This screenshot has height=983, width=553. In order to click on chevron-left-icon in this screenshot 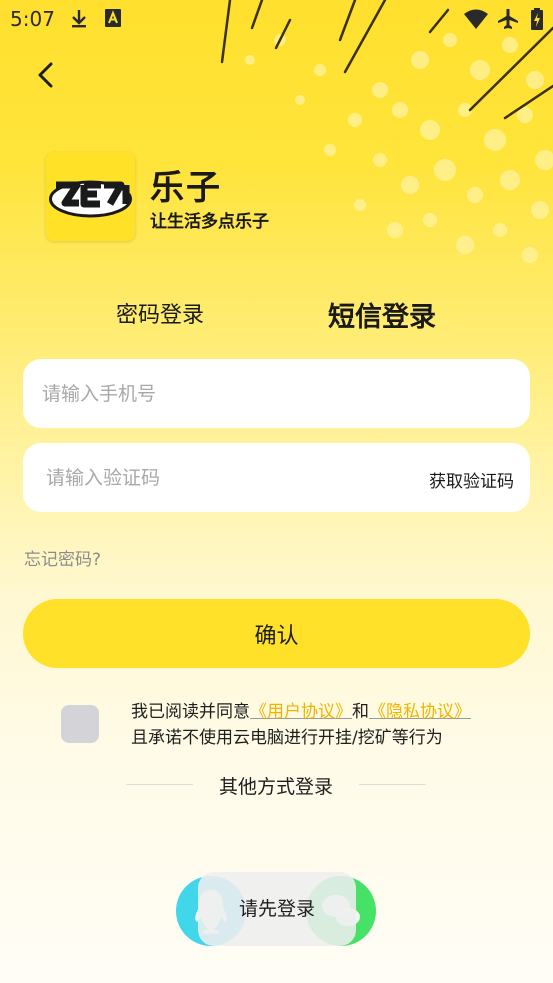, I will do `click(45, 75)`.